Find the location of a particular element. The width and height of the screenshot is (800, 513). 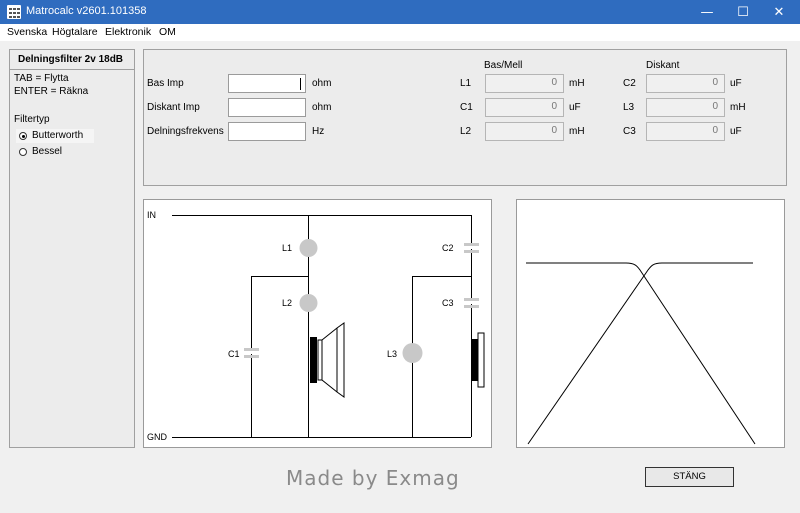

delningsfrekvens-input is located at coordinates (267, 131).